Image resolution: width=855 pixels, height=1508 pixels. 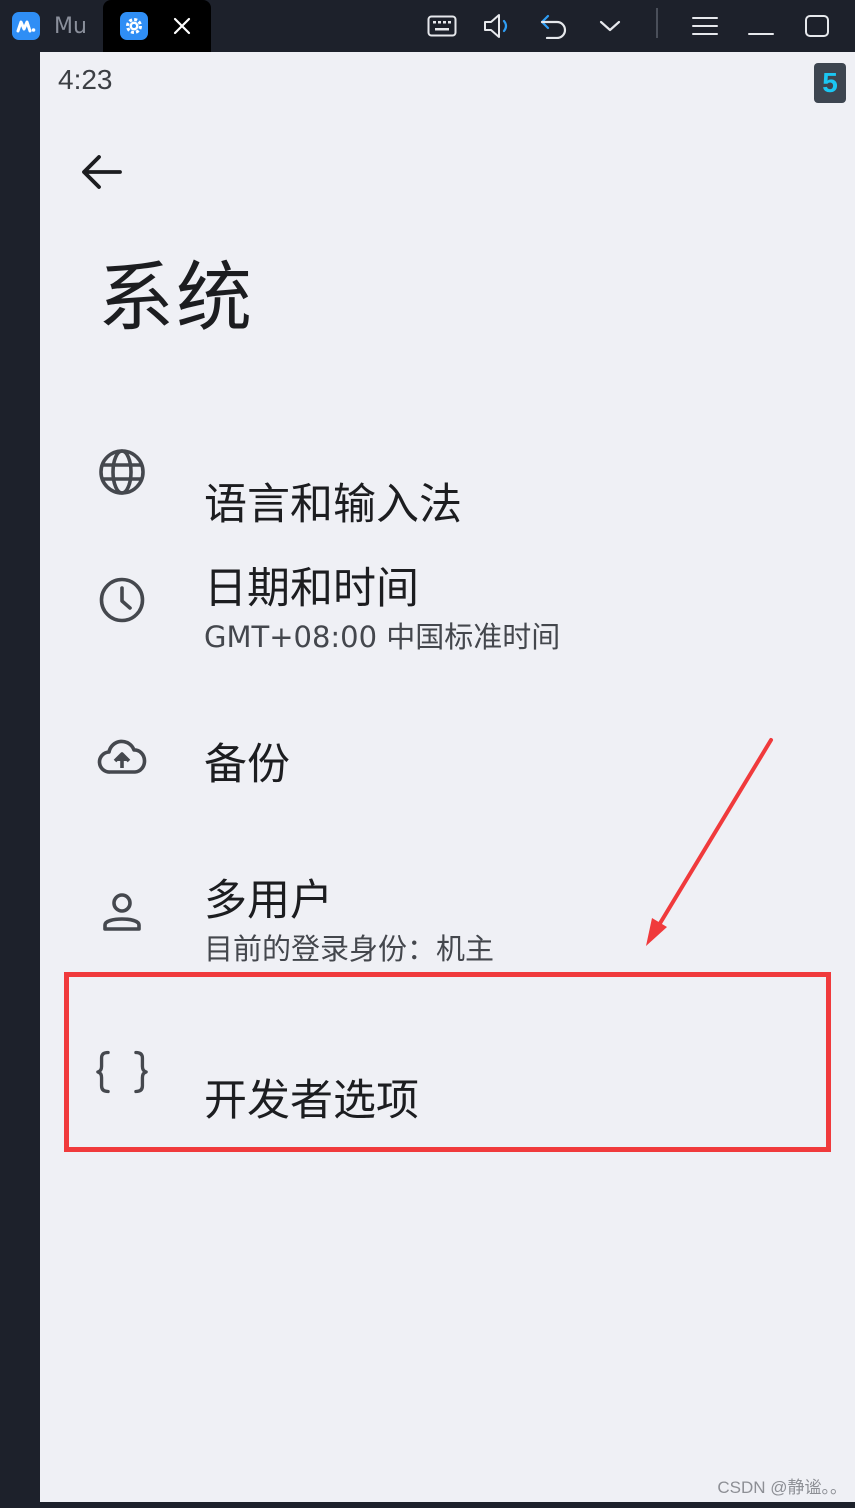 I want to click on status-time: 4:23, so click(x=85, y=79).